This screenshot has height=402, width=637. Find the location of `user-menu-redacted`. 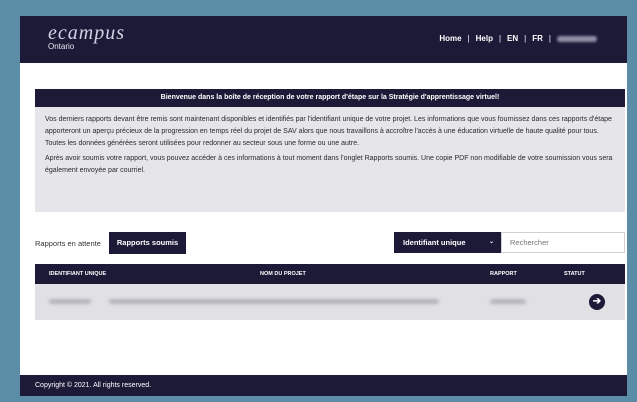

user-menu-redacted is located at coordinates (577, 38).